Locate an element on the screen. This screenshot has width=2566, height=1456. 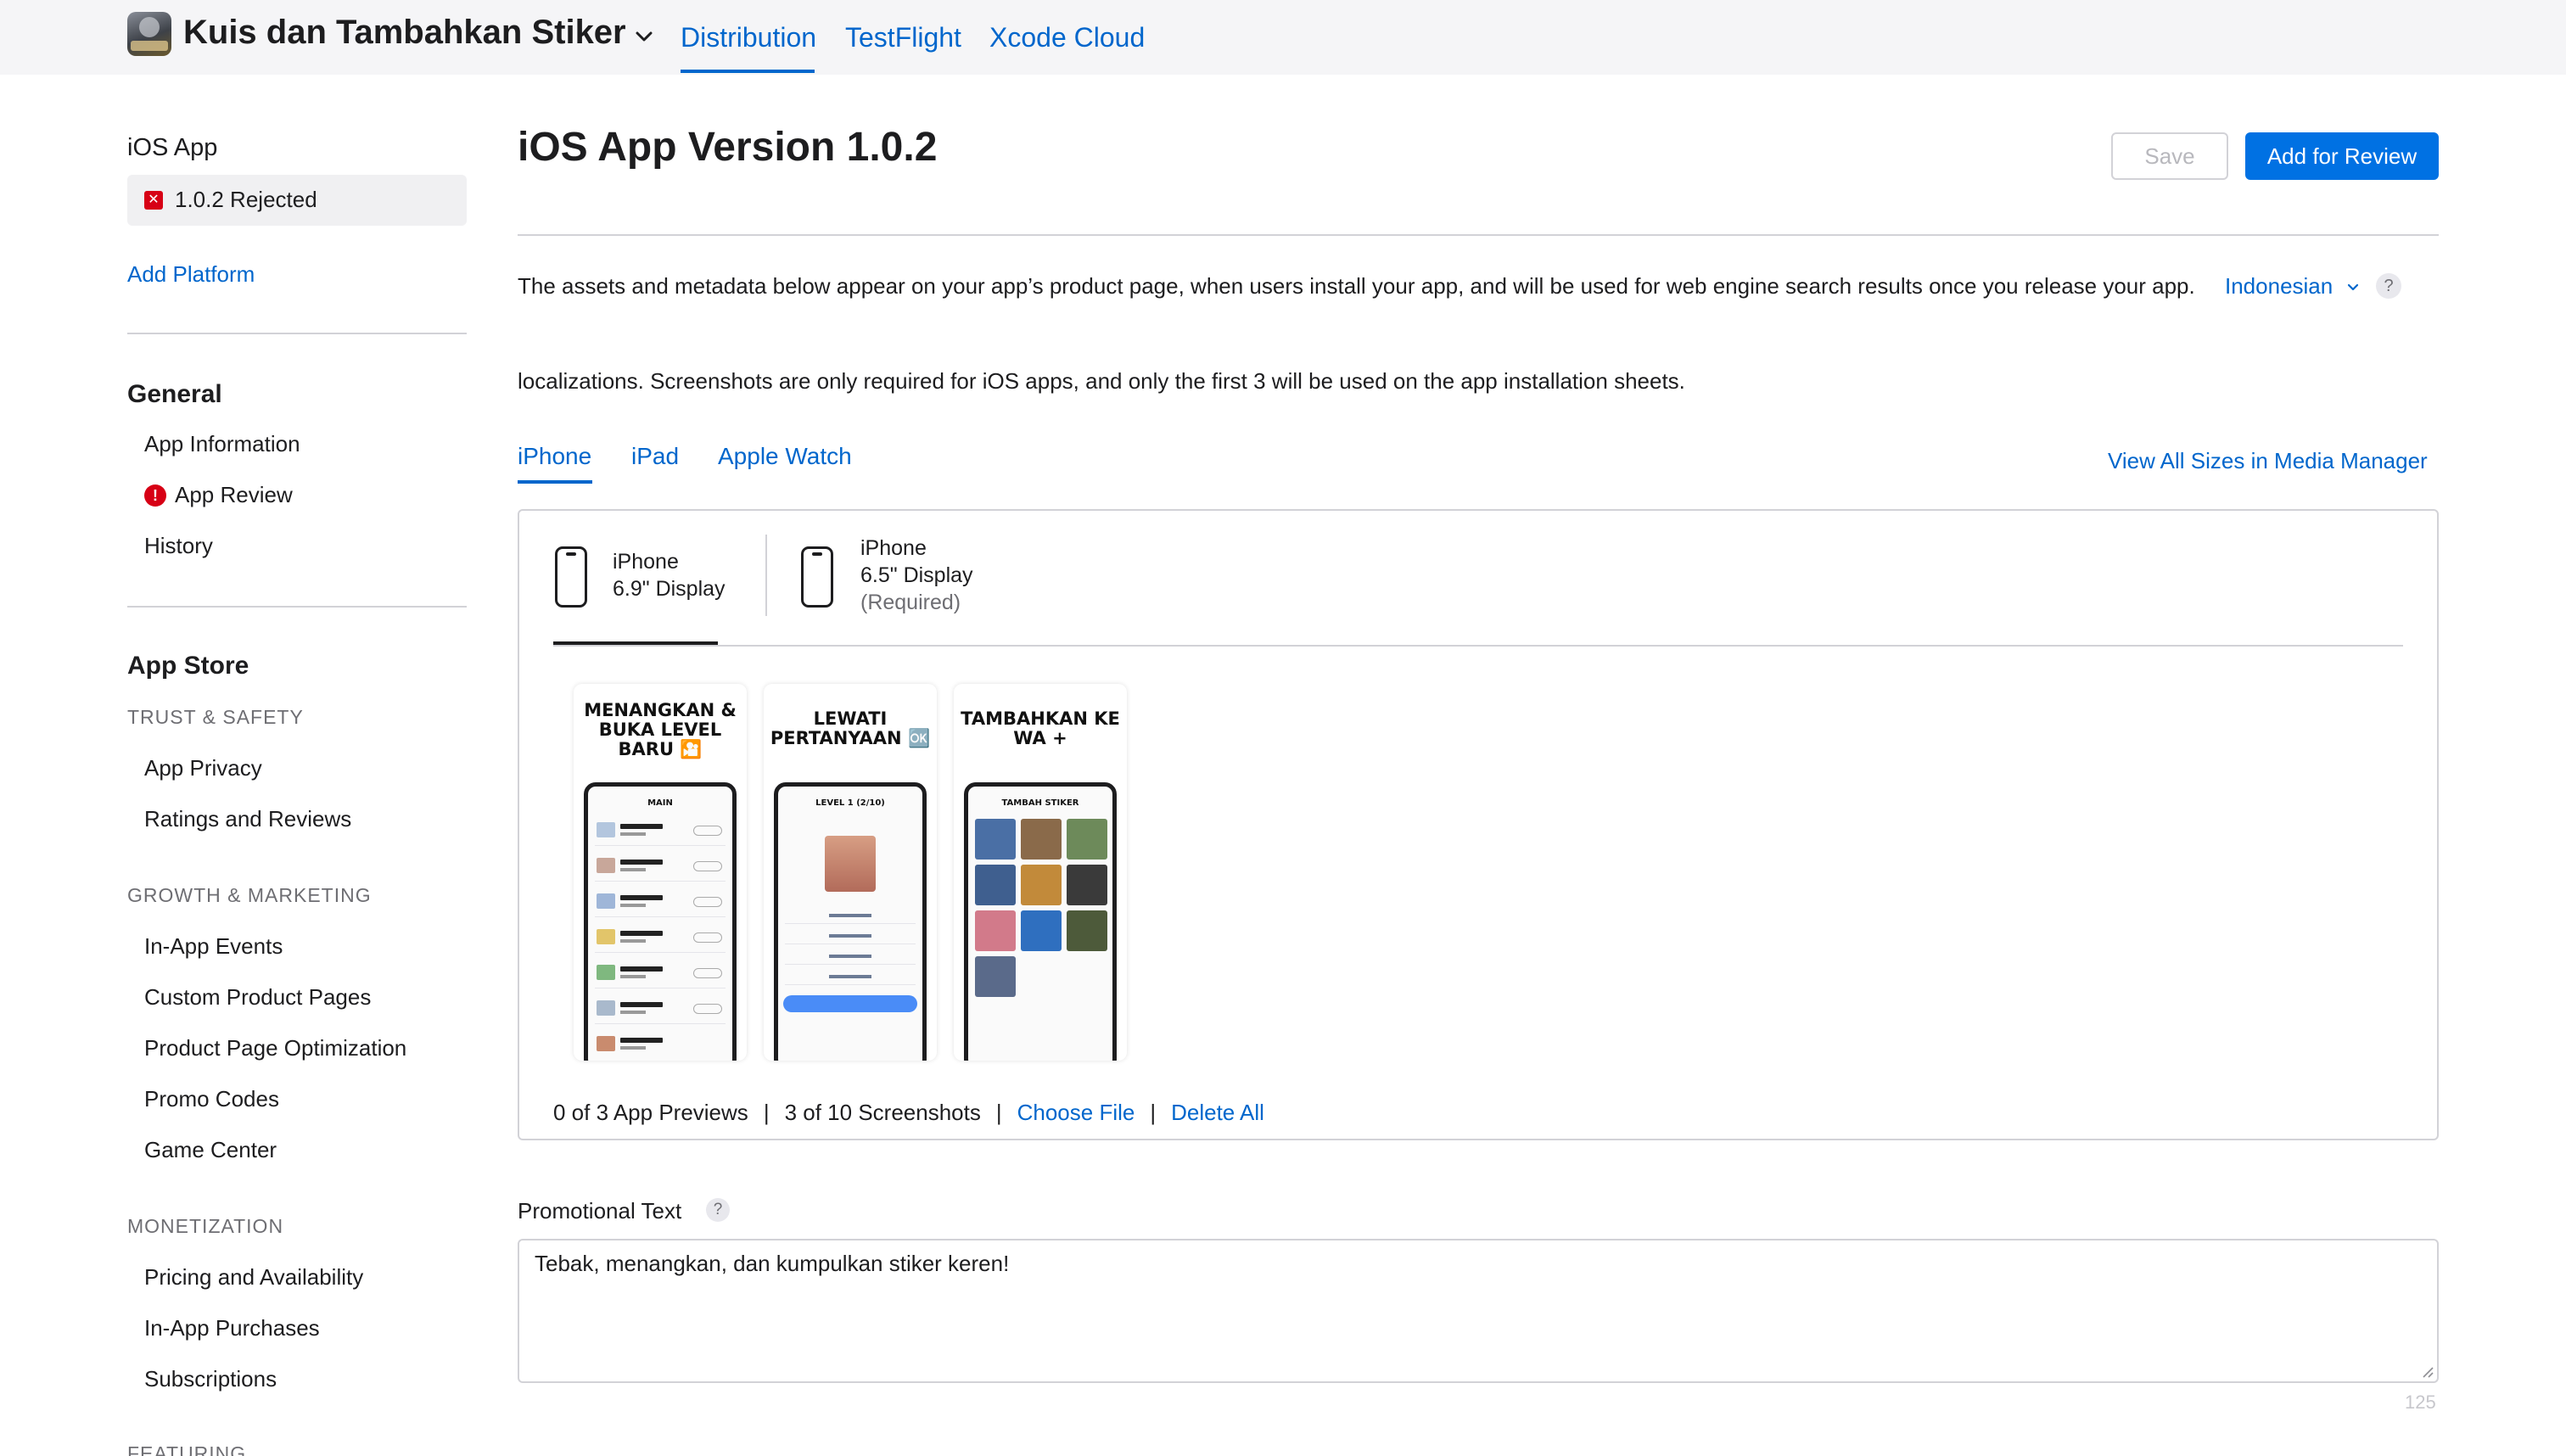
sidebar-category-featuring: FEATURING is located at coordinates (187, 1449).